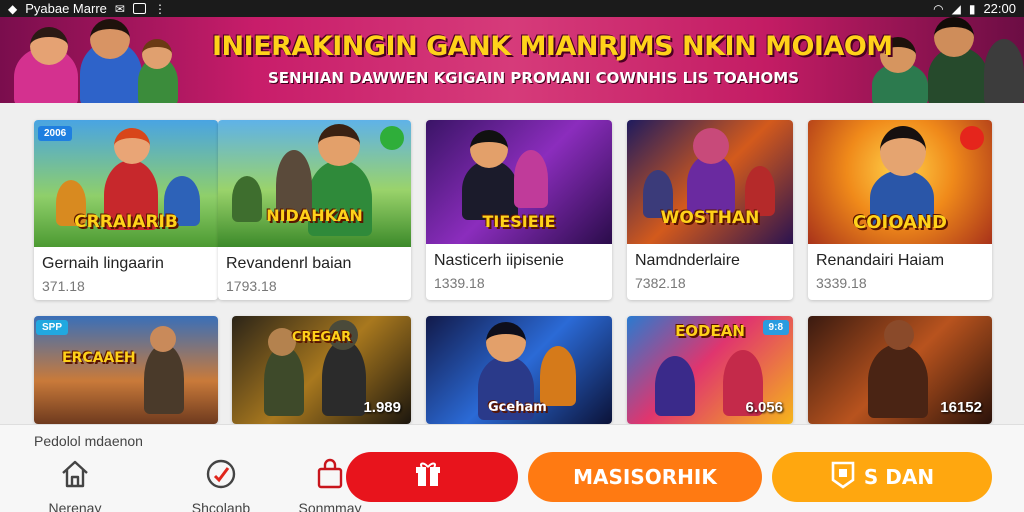  Describe the element at coordinates (251, 286) in the screenshot. I see `game-meta: 1793.18` at that location.